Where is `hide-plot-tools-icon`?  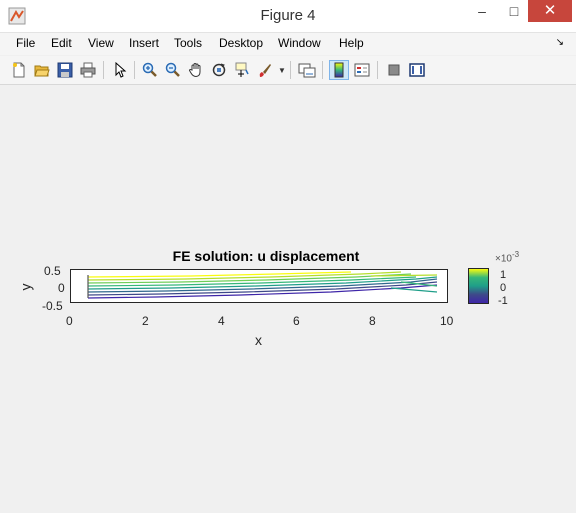
hide-plot-tools-icon is located at coordinates (394, 70).